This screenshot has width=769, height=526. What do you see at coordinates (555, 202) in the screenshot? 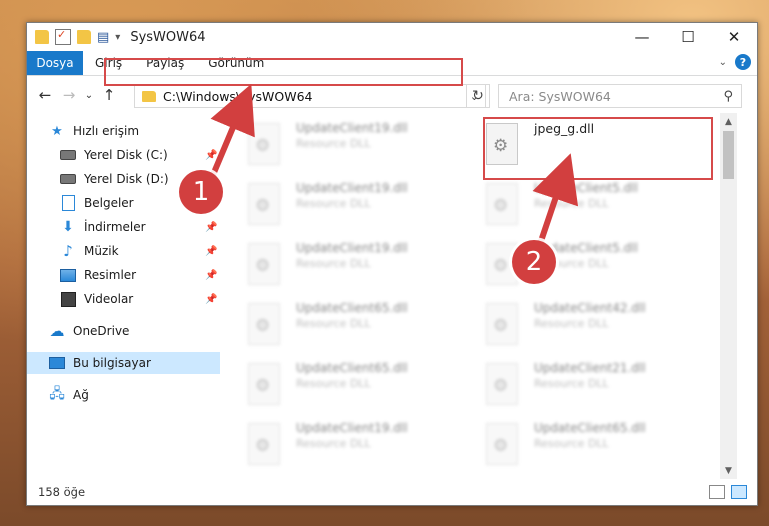
I see `arrow-to-file` at bounding box center [555, 202].